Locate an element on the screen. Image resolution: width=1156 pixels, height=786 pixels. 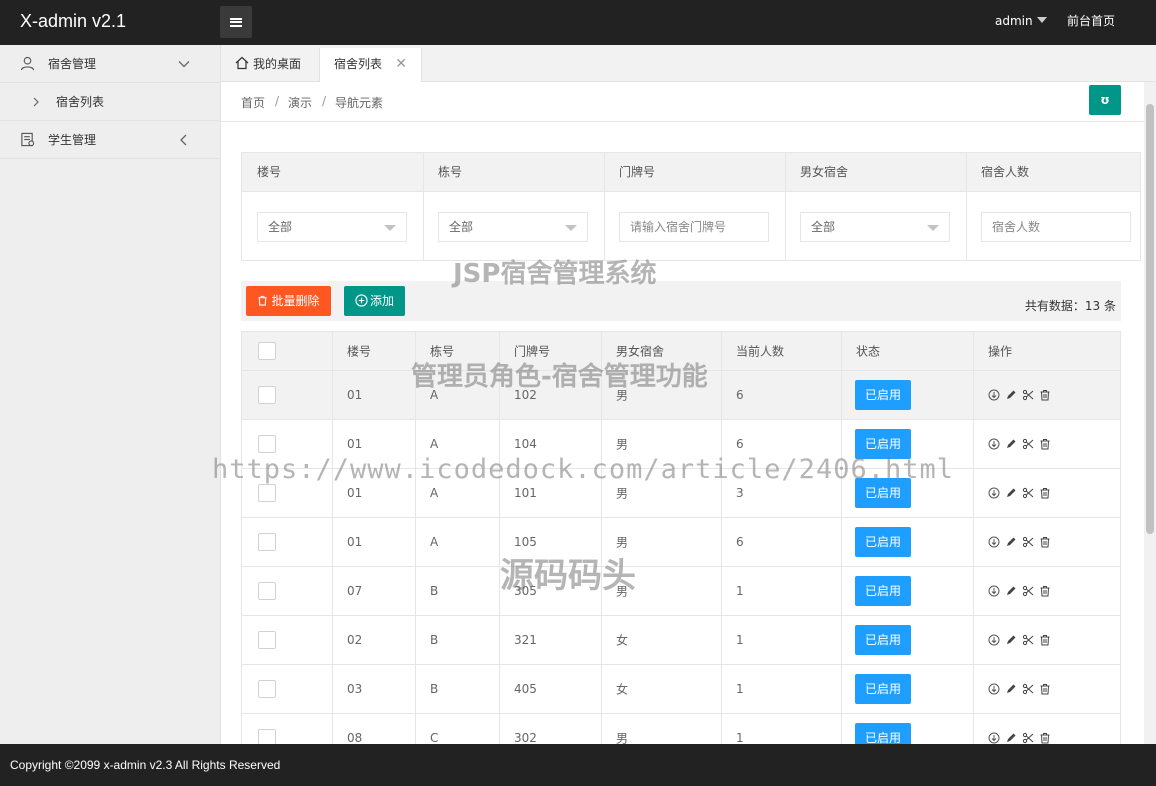
breadcrumb: 首页 / 演示 / 导航元素 ʊ is located at coordinates (682, 102).